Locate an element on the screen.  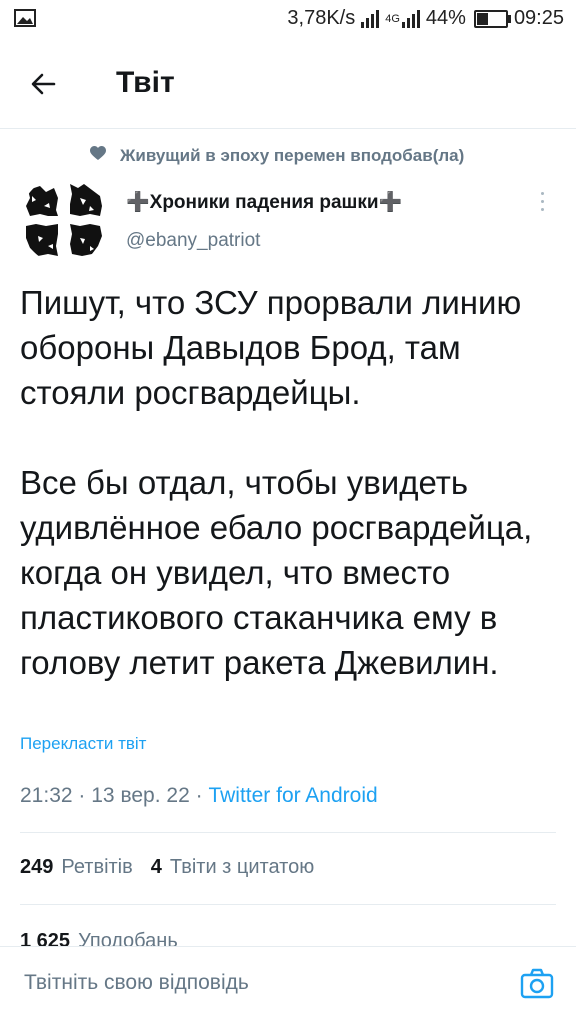
status-bar: 3,78K/s 4G 44% 09:25 is located at coordinates (288, 20).